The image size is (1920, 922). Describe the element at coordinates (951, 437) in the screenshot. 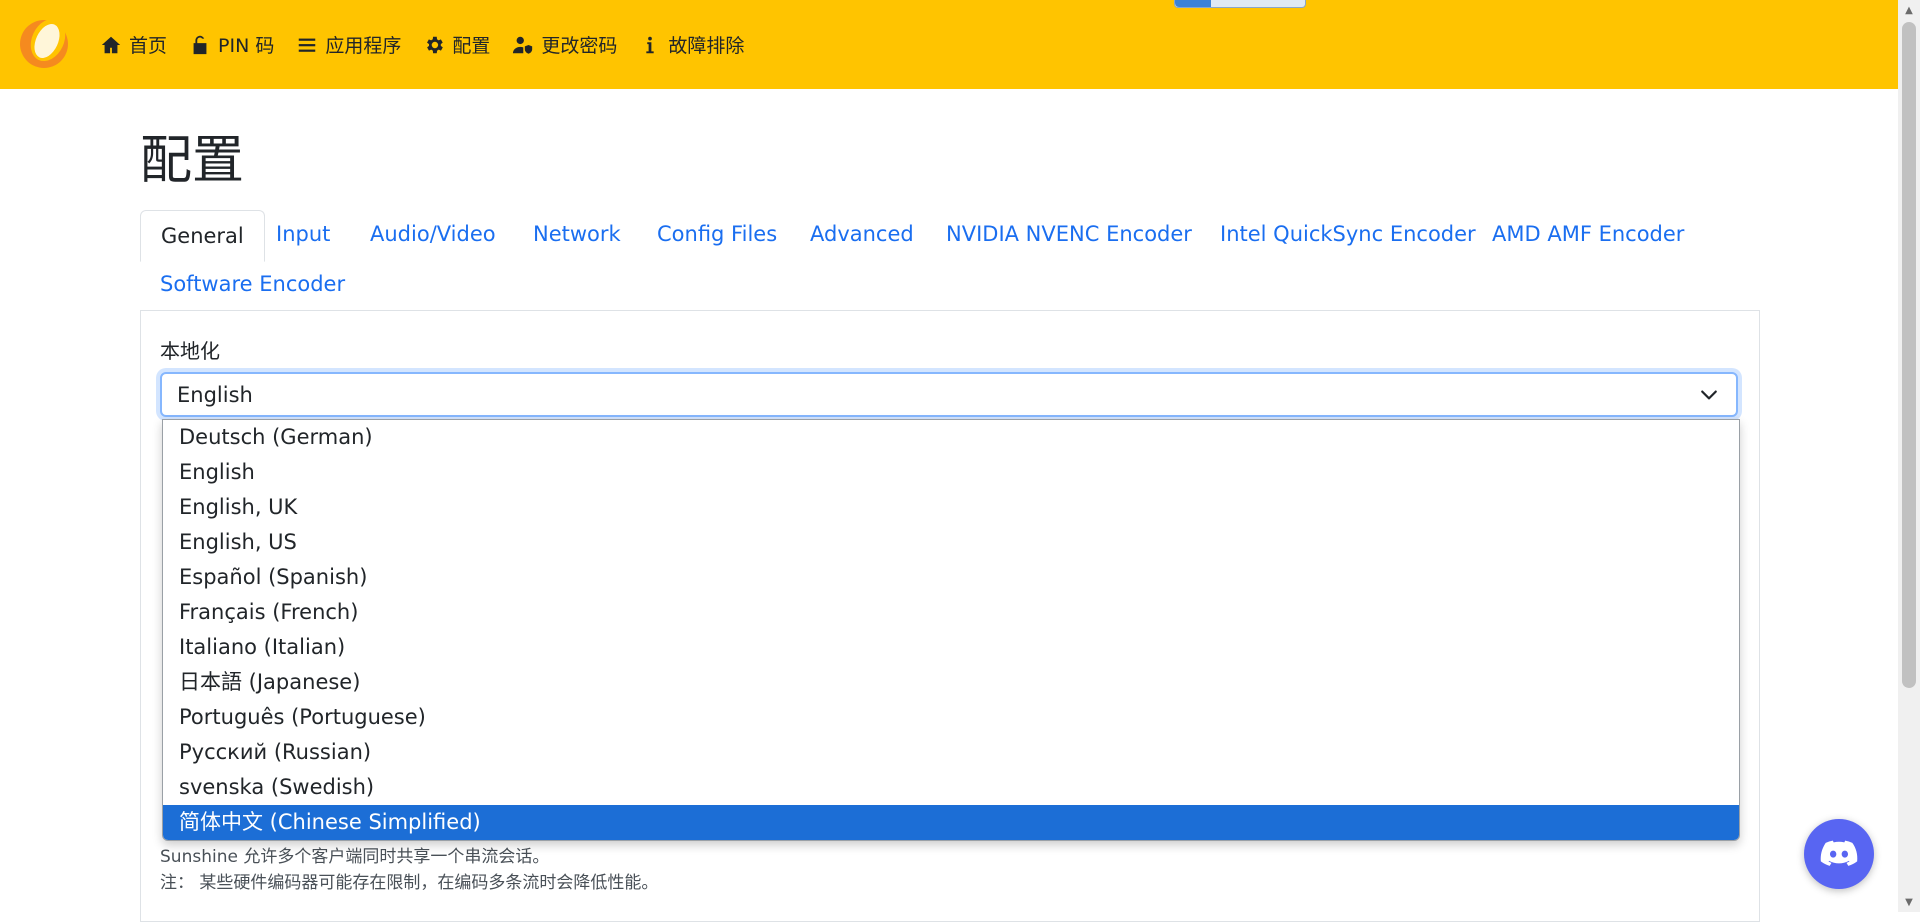

I see `locale-option: Deutsch (German)` at that location.